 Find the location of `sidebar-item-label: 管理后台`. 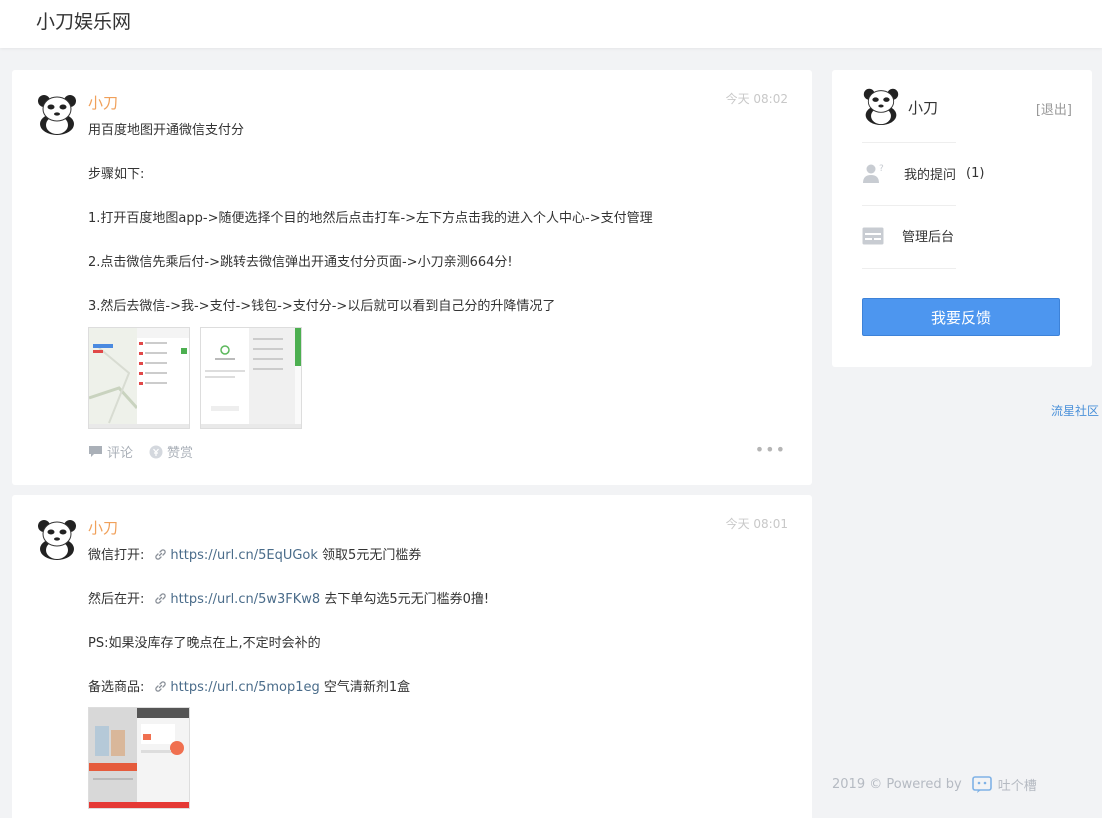

sidebar-item-label: 管理后台 is located at coordinates (928, 237).